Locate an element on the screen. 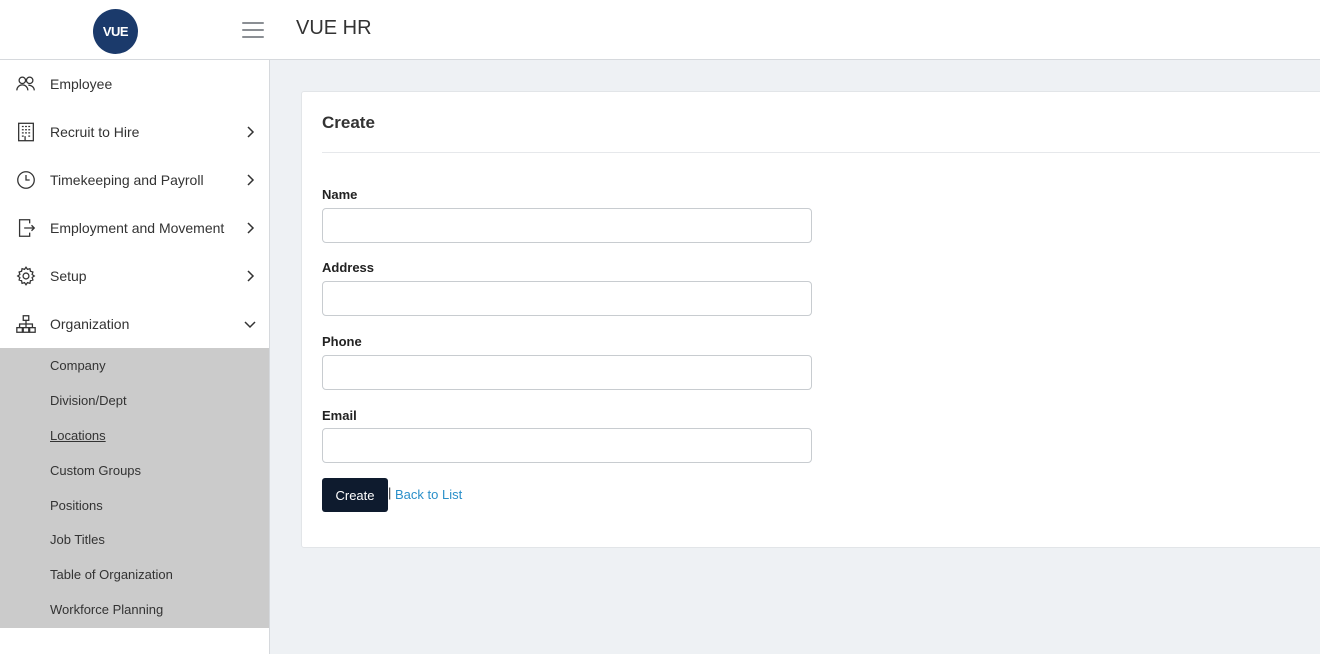  sidebar-item-label: Timekeeping and Payroll is located at coordinates (127, 180).